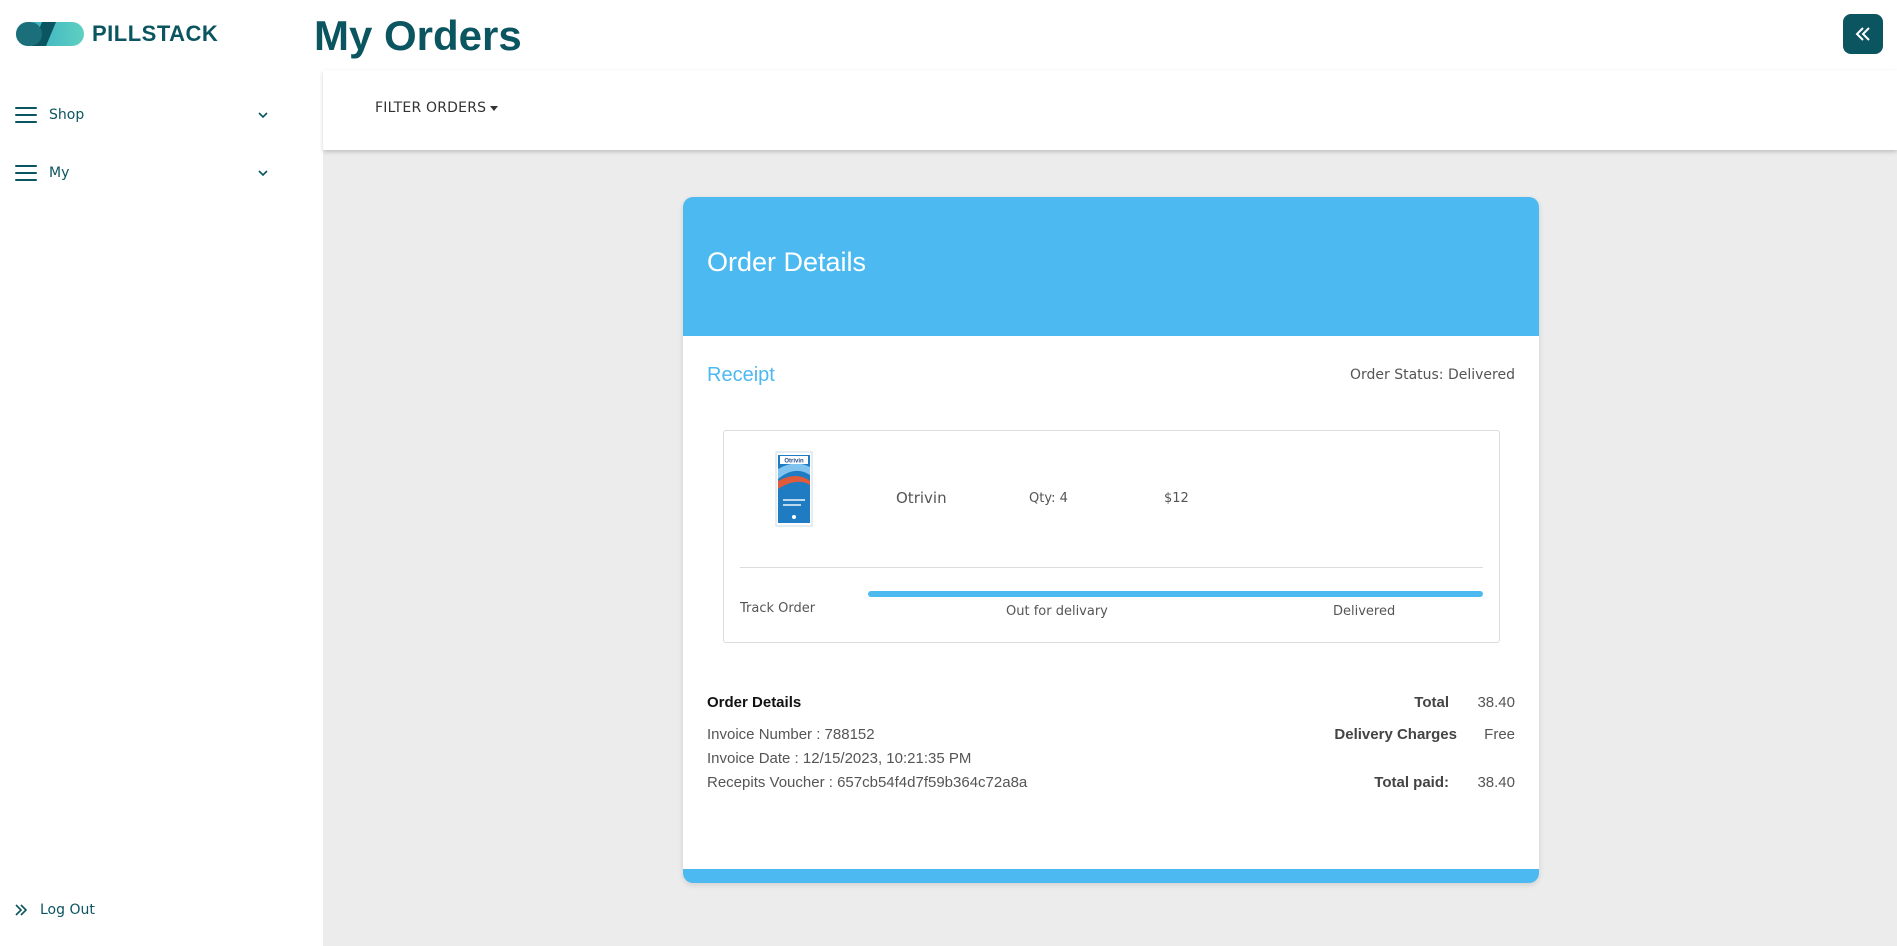  Describe the element at coordinates (1364, 611) in the screenshot. I see `tracking-step: Delivered` at that location.